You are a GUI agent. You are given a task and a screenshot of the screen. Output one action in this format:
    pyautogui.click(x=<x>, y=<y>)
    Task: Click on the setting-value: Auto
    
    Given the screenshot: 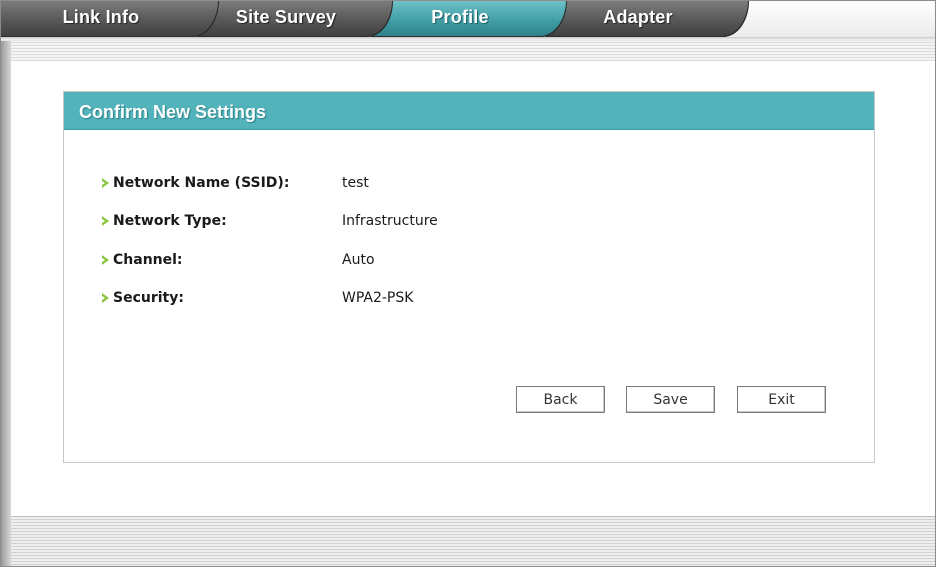 What is the action you would take?
    pyautogui.click(x=358, y=260)
    